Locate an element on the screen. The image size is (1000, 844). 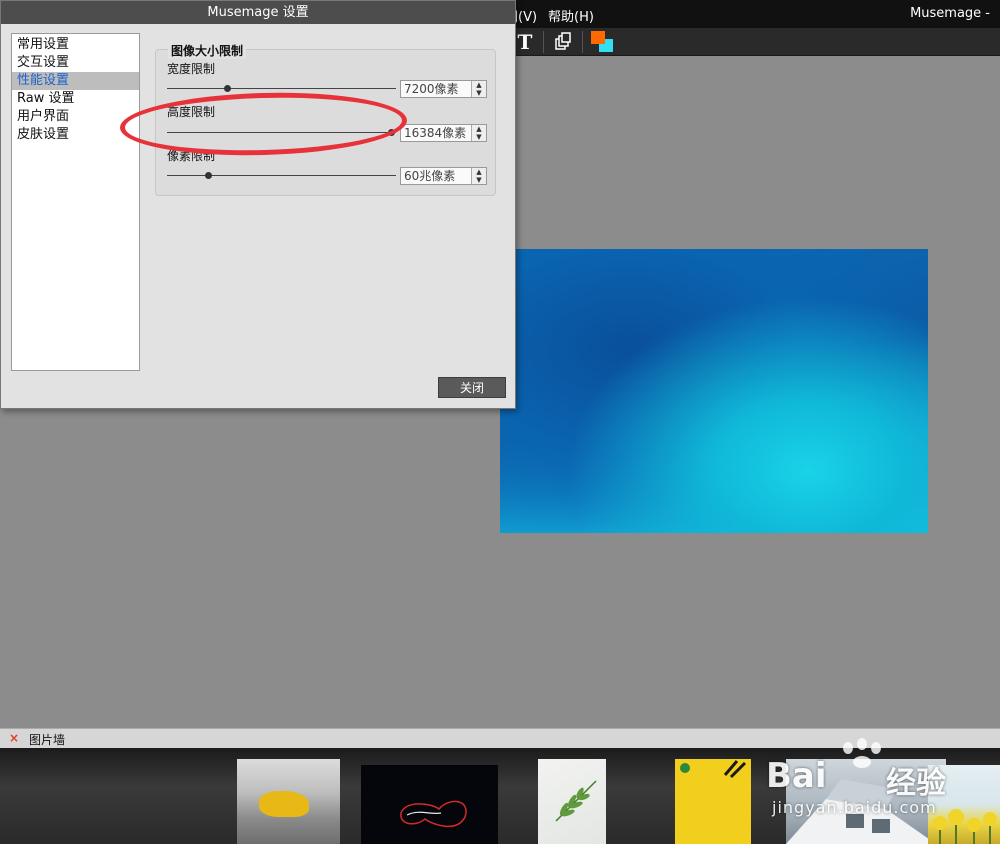
thumbnail-figure is located at coordinates (284, 804).